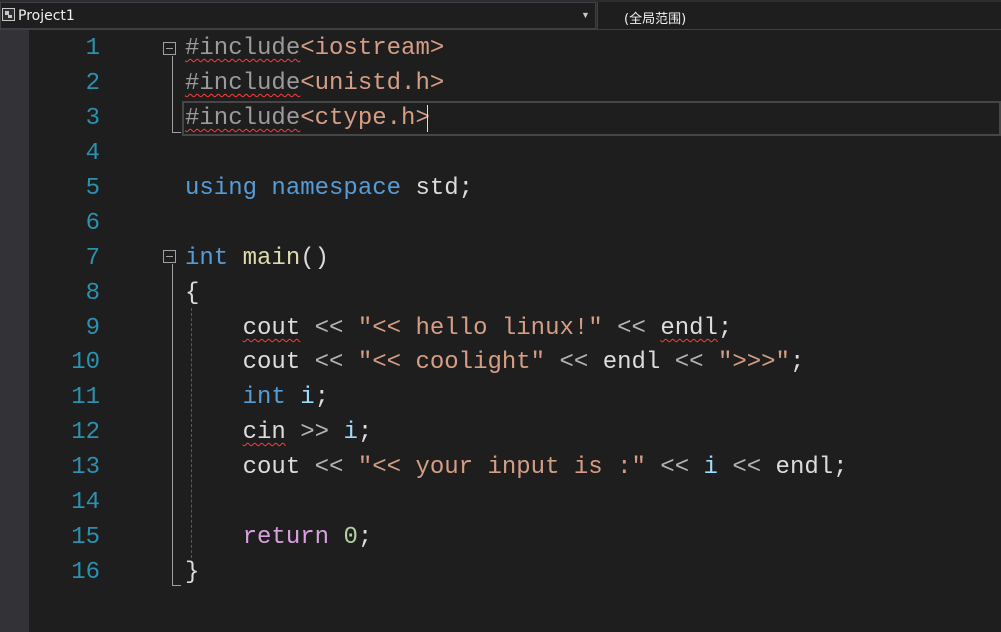 Image resolution: width=1001 pixels, height=632 pixels. Describe the element at coordinates (585, 15) in the screenshot. I see `chevron-down-icon: ▼` at that location.